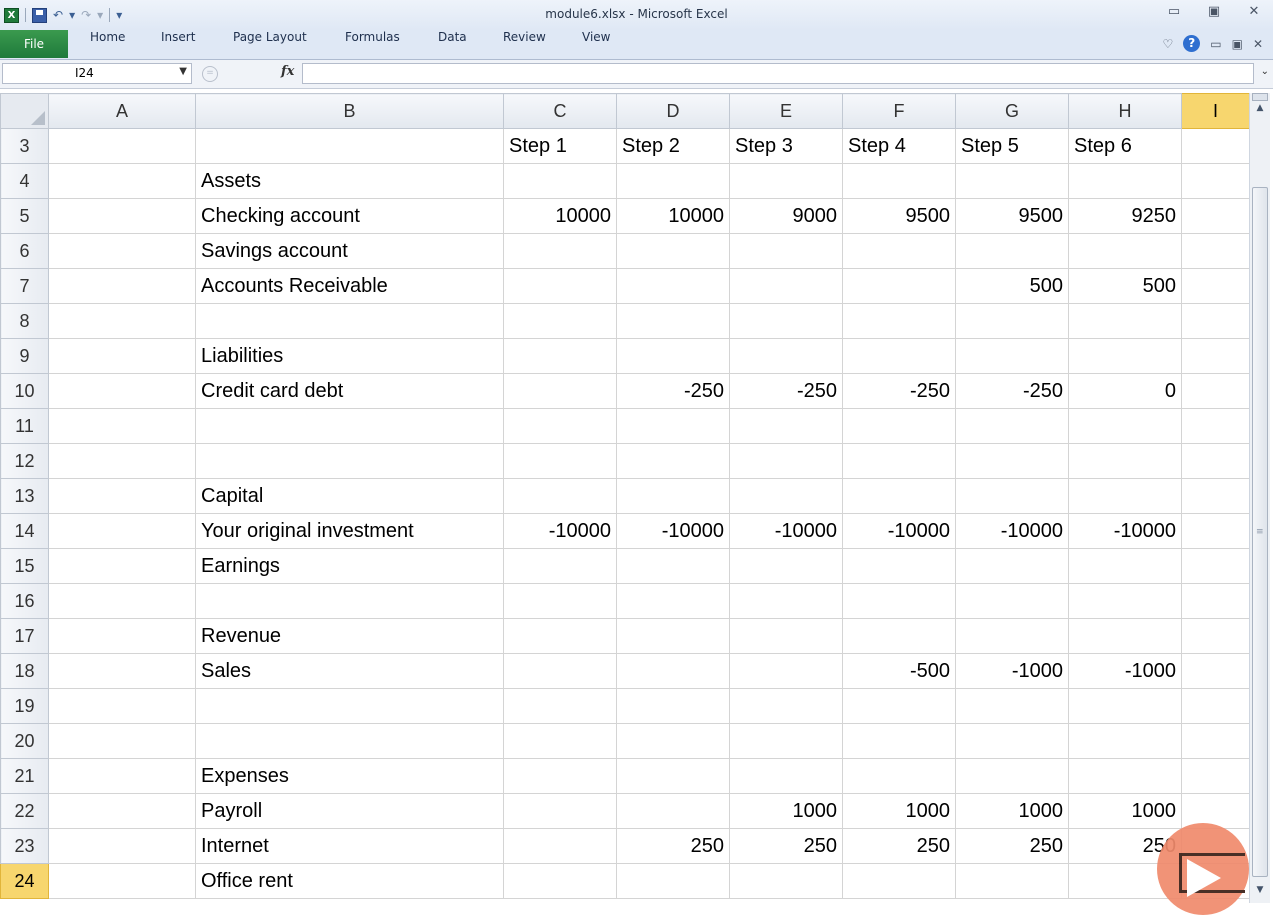  What do you see at coordinates (560, 111) in the screenshot?
I see `column-header-c: C` at bounding box center [560, 111].